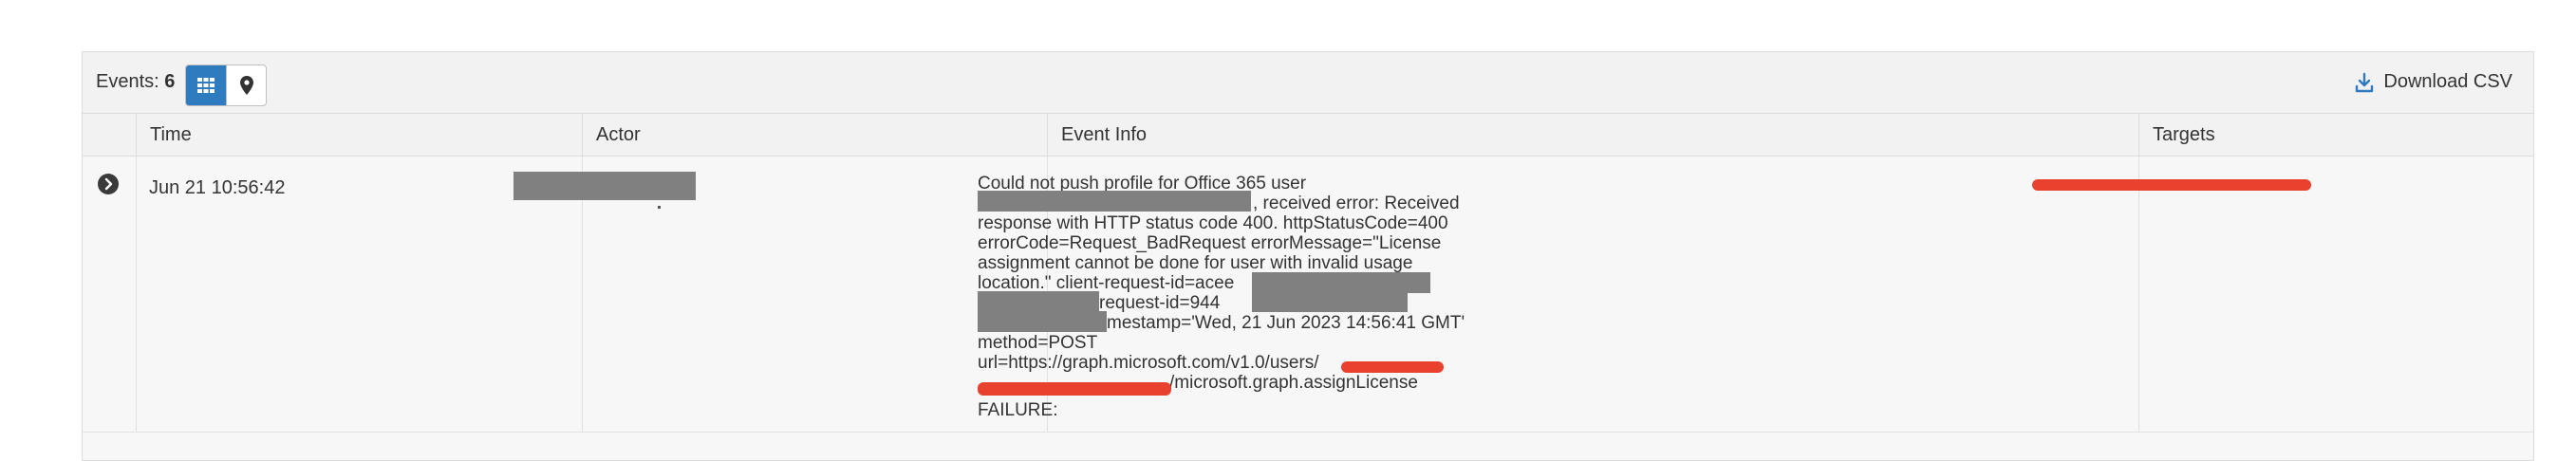 Image resolution: width=2576 pixels, height=461 pixels. I want to click on column-header-targets: Targets, so click(2335, 135).